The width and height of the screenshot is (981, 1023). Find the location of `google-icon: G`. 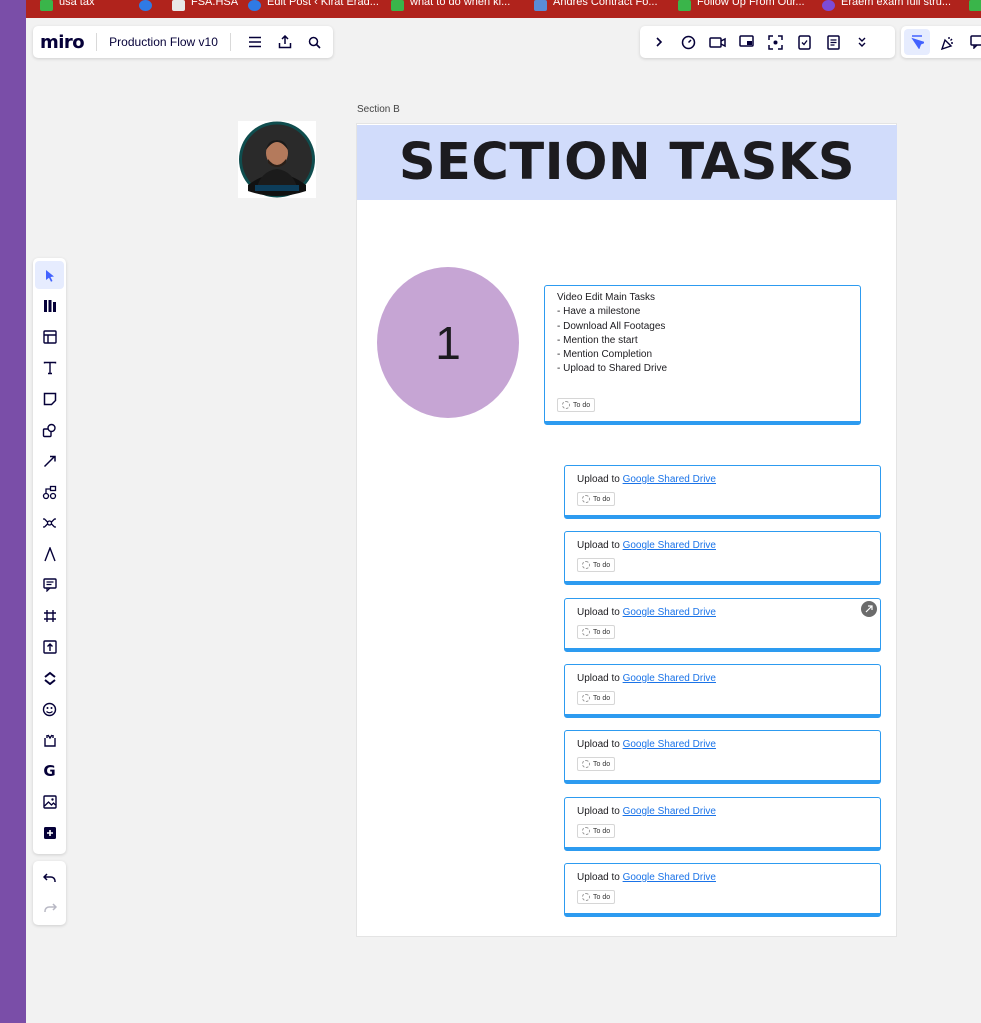

google-icon: G is located at coordinates (49, 771).